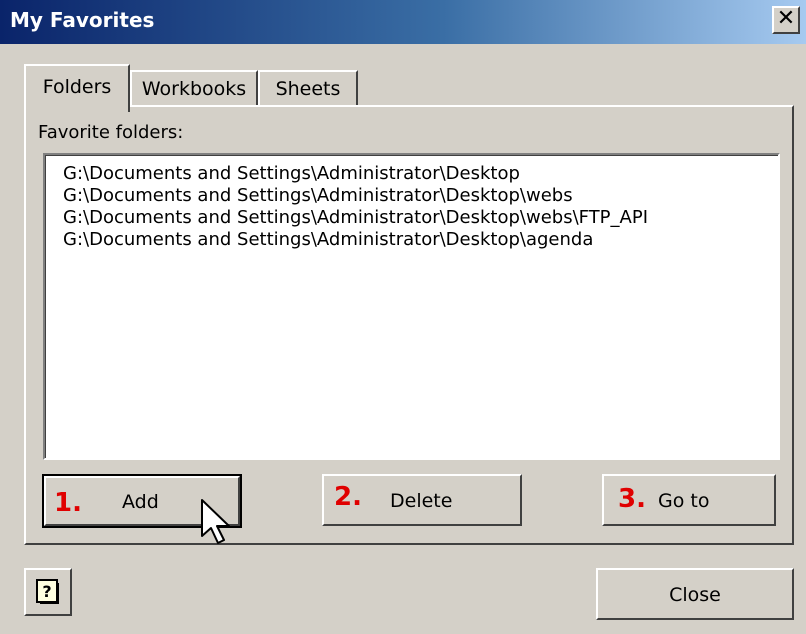  I want to click on close-button: Close, so click(695, 594).